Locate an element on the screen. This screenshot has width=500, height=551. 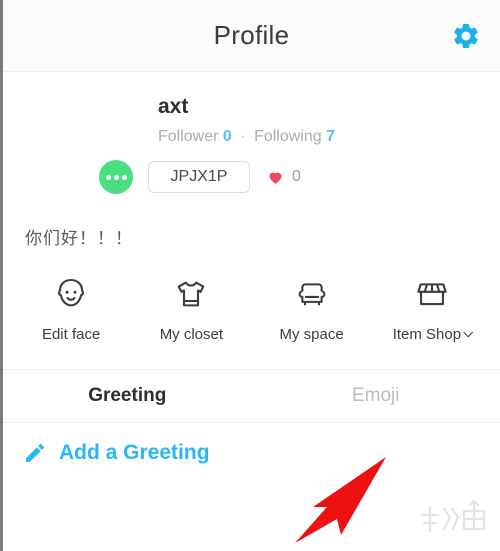
like-group: 0 is located at coordinates (283, 177).